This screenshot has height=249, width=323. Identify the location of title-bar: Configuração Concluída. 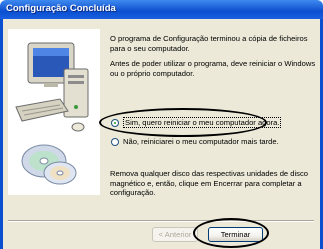
(161, 9).